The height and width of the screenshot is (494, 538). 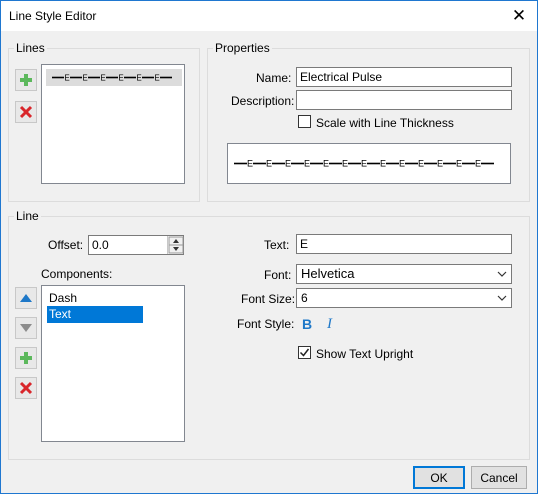 What do you see at coordinates (77, 274) in the screenshot?
I see `components-label: Components:` at bounding box center [77, 274].